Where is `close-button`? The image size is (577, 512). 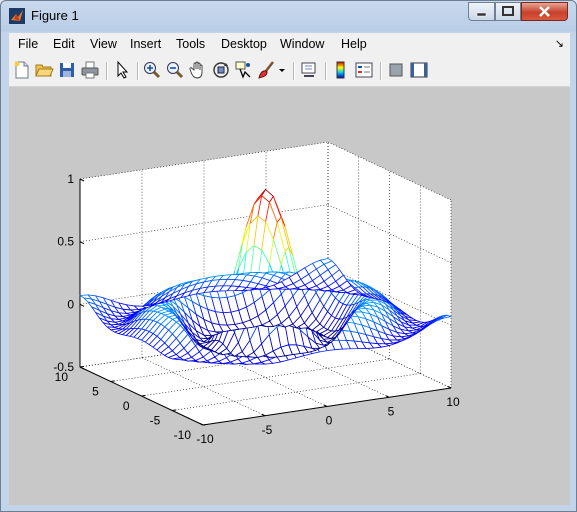 close-button is located at coordinates (544, 11).